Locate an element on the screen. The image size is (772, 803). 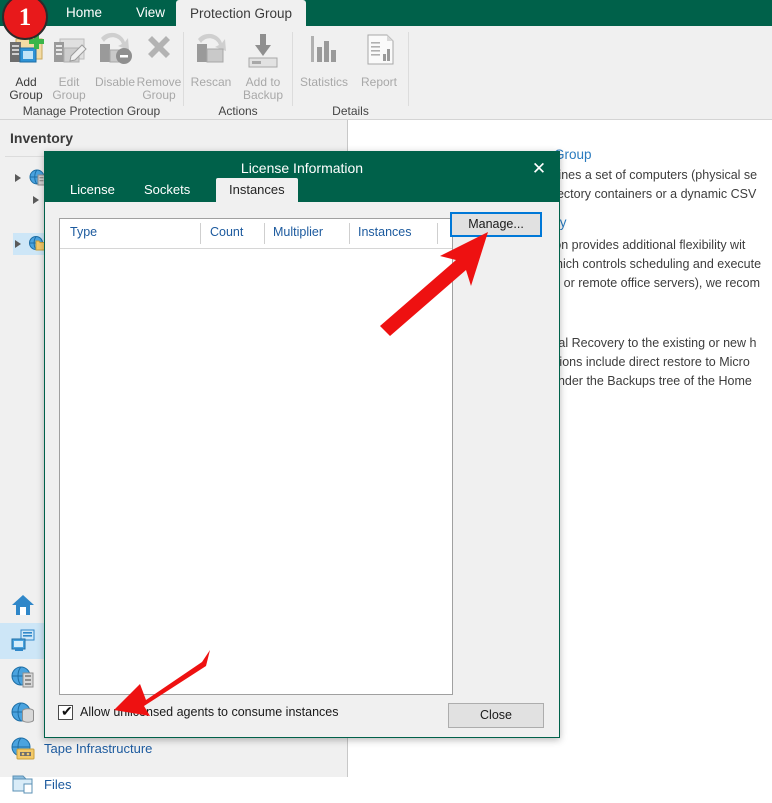
statistics-icon is located at coordinates (324, 52).